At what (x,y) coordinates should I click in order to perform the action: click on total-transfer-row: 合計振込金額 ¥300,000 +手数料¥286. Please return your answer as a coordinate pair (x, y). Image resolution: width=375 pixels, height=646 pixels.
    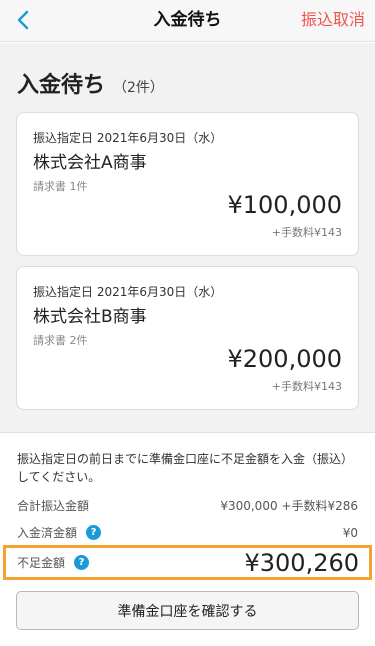
    Looking at the image, I should click on (187, 505).